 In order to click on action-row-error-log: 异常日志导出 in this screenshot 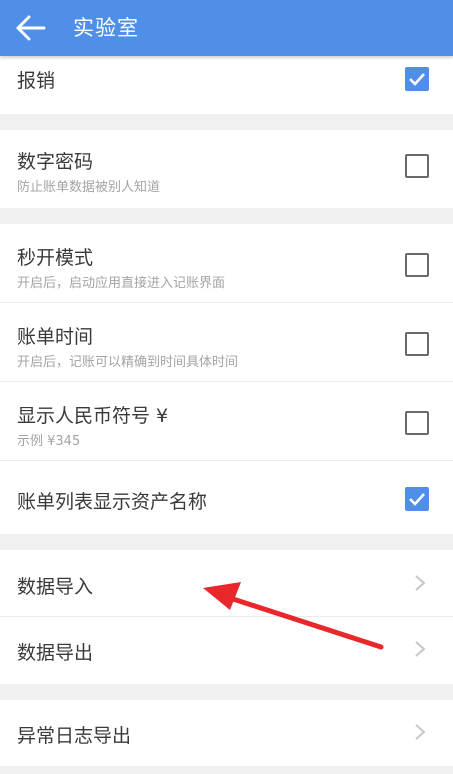, I will do `click(226, 733)`.